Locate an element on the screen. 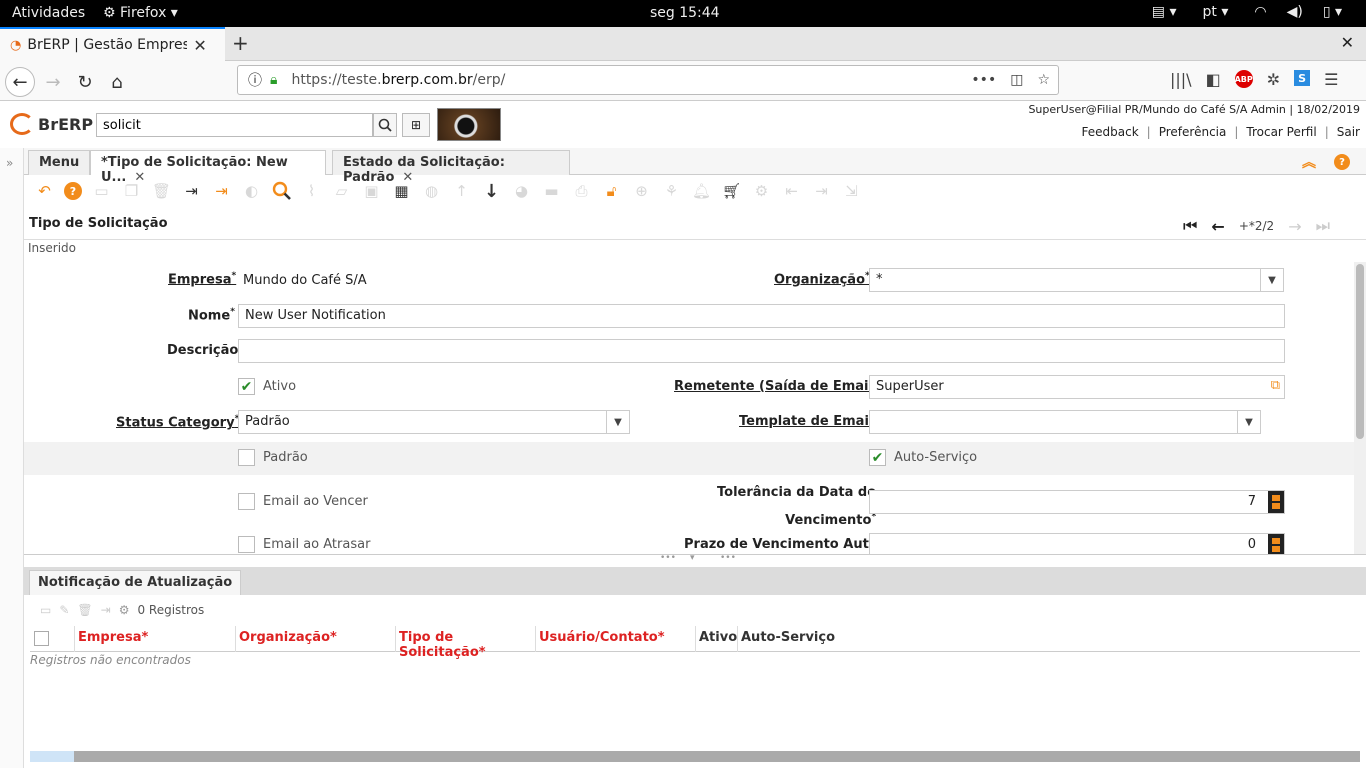 This screenshot has height=768, width=1366. sitemap-icon: ⊞ is located at coordinates (416, 125).